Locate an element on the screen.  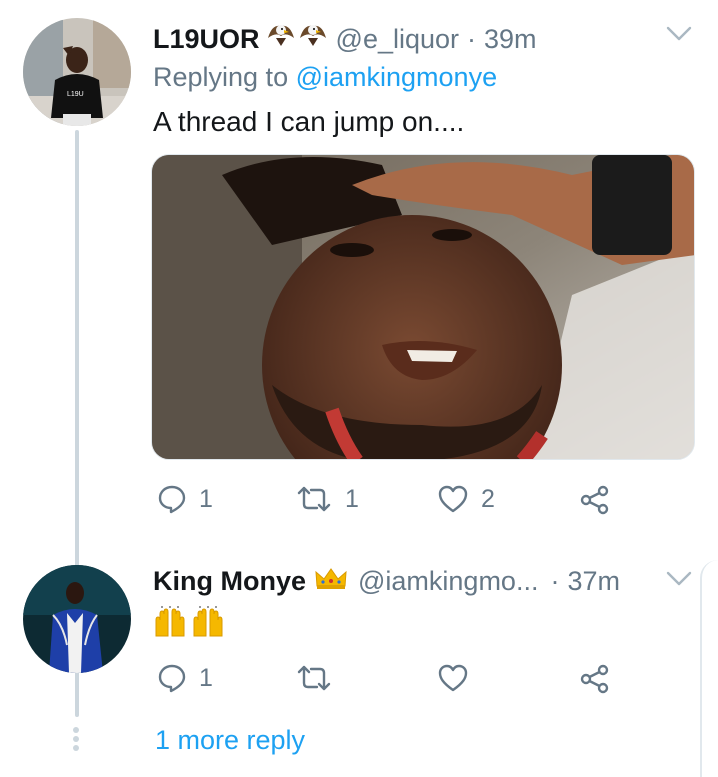
replying-prefix: Replying to is located at coordinates (224, 77).